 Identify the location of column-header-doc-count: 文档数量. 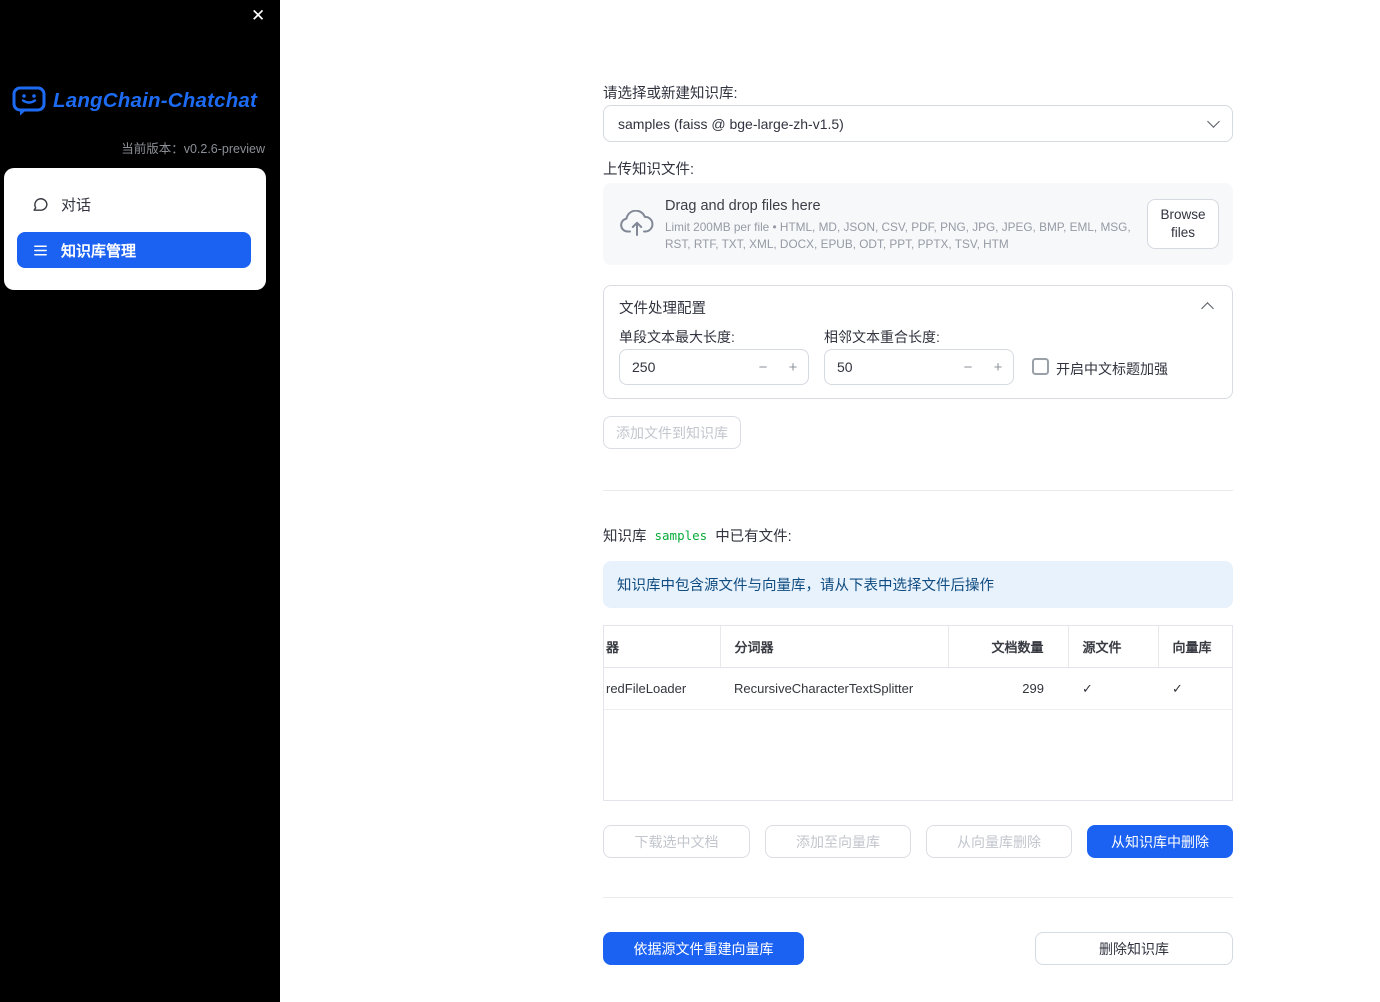
(1007, 647).